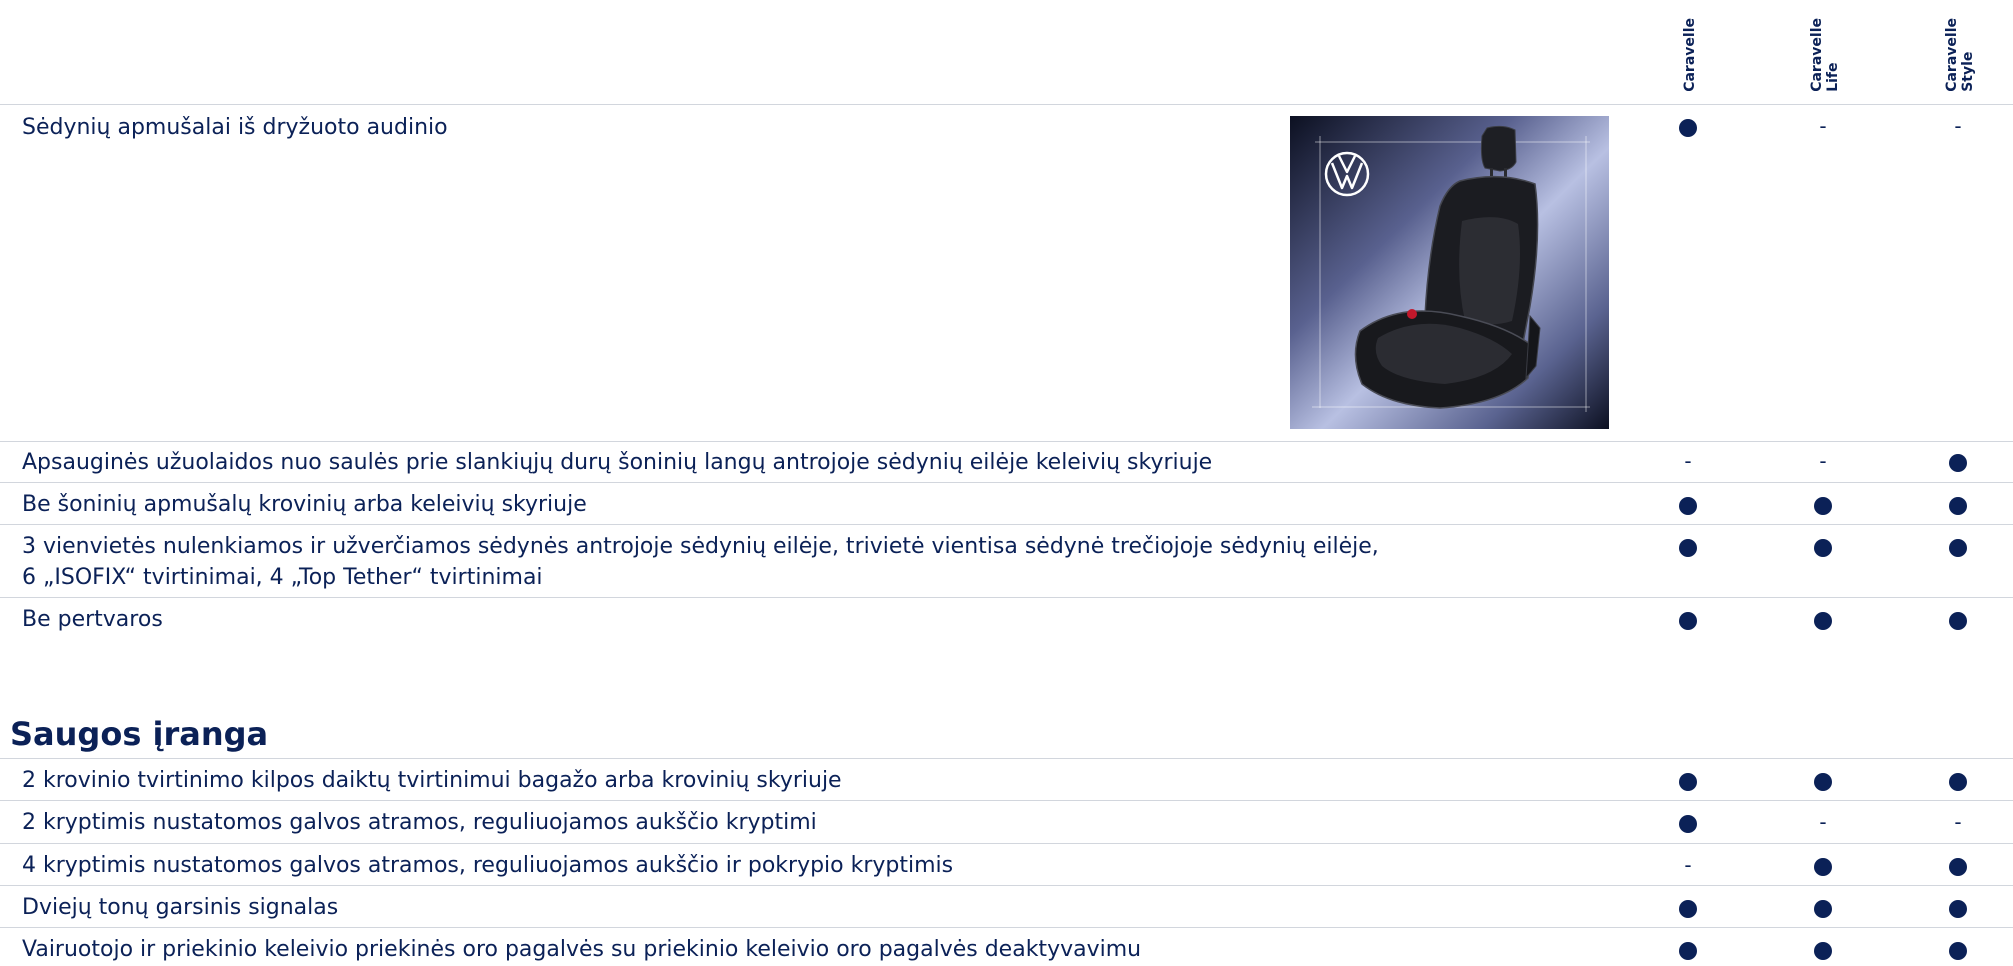  I want to click on column-label: Caravelle, so click(1690, 55).